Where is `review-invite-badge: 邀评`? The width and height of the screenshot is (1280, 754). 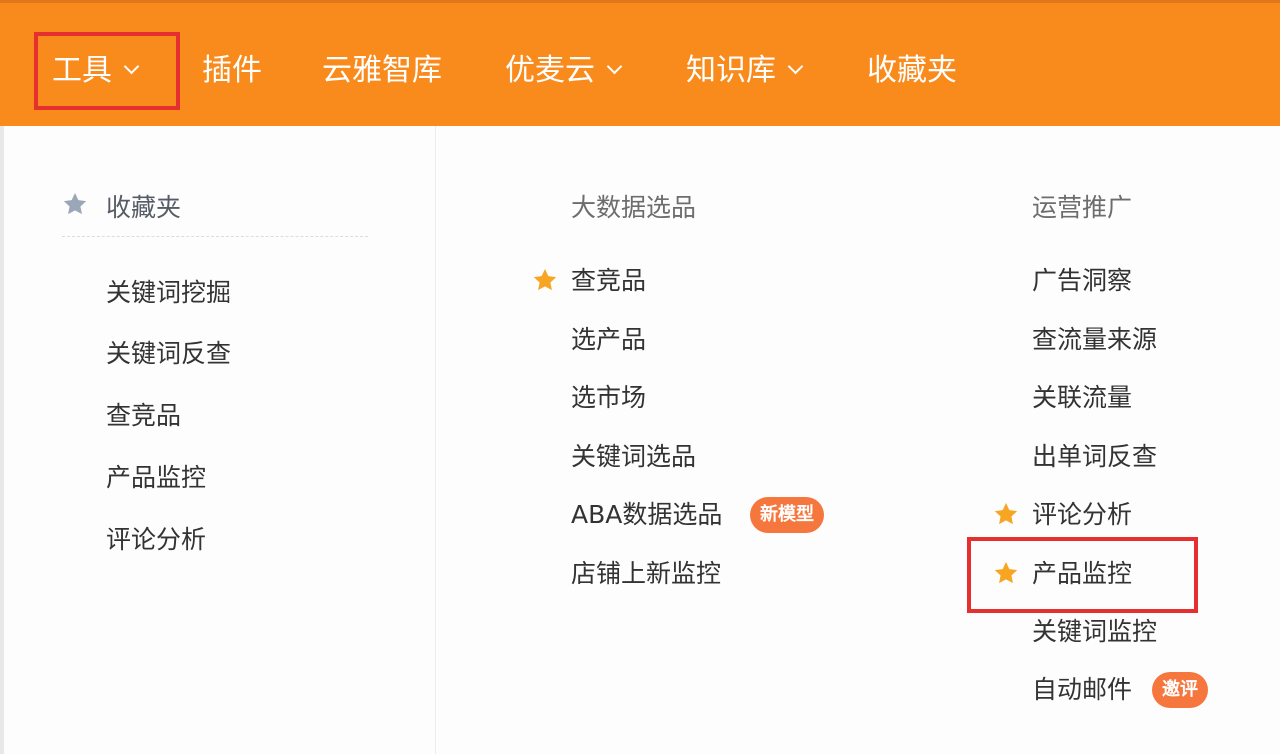
review-invite-badge: 邀评 is located at coordinates (1180, 690).